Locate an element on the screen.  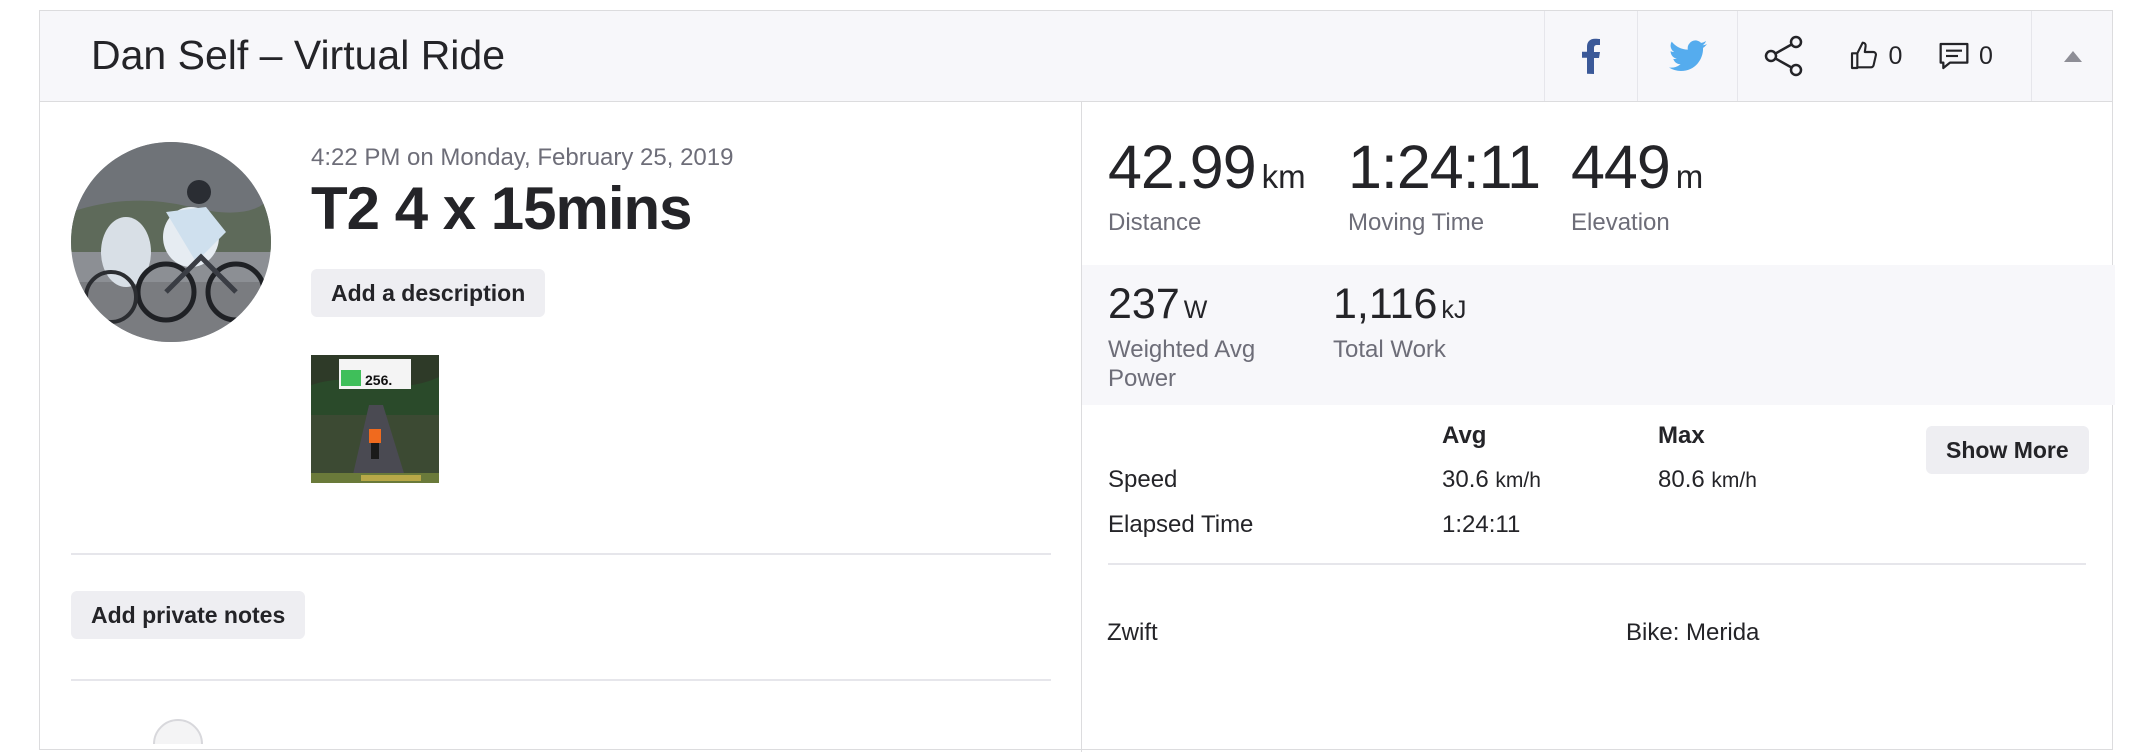
details-speed-max-unit: km/h is located at coordinates (1734, 480).